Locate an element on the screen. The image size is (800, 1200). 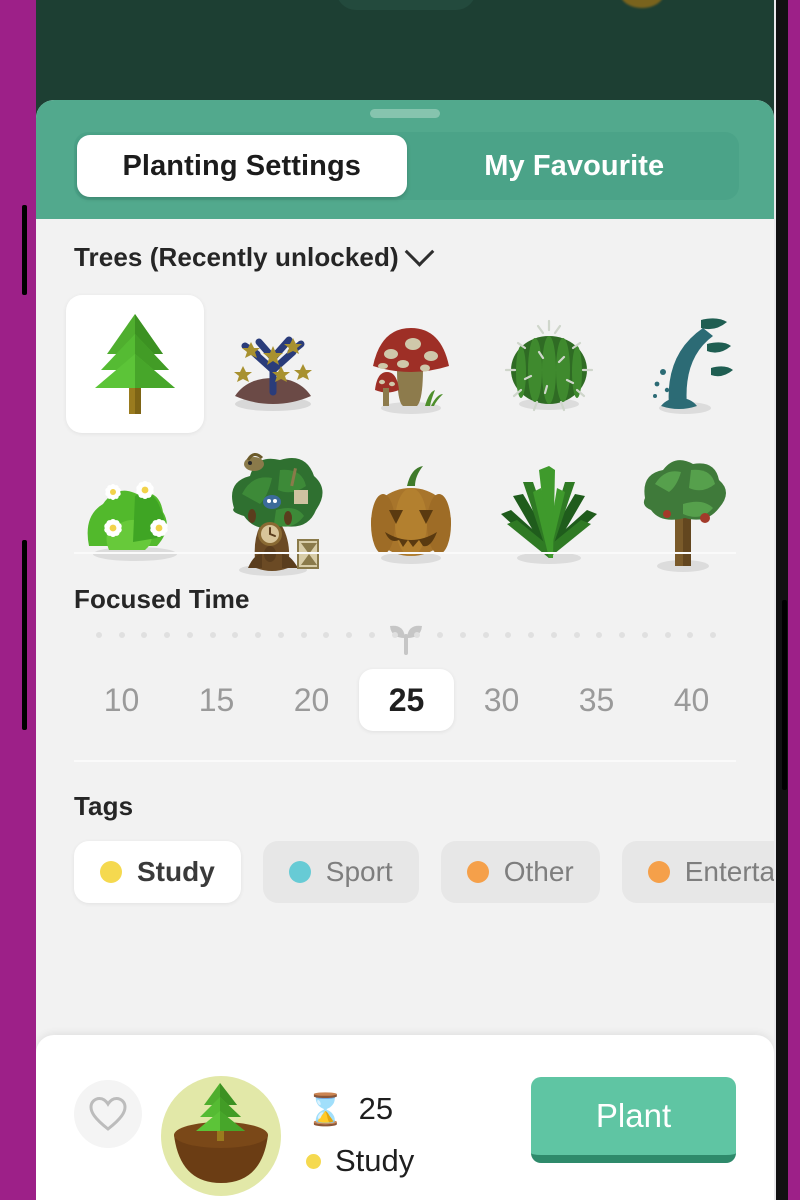
favourite-button is located at coordinates (108, 1114).